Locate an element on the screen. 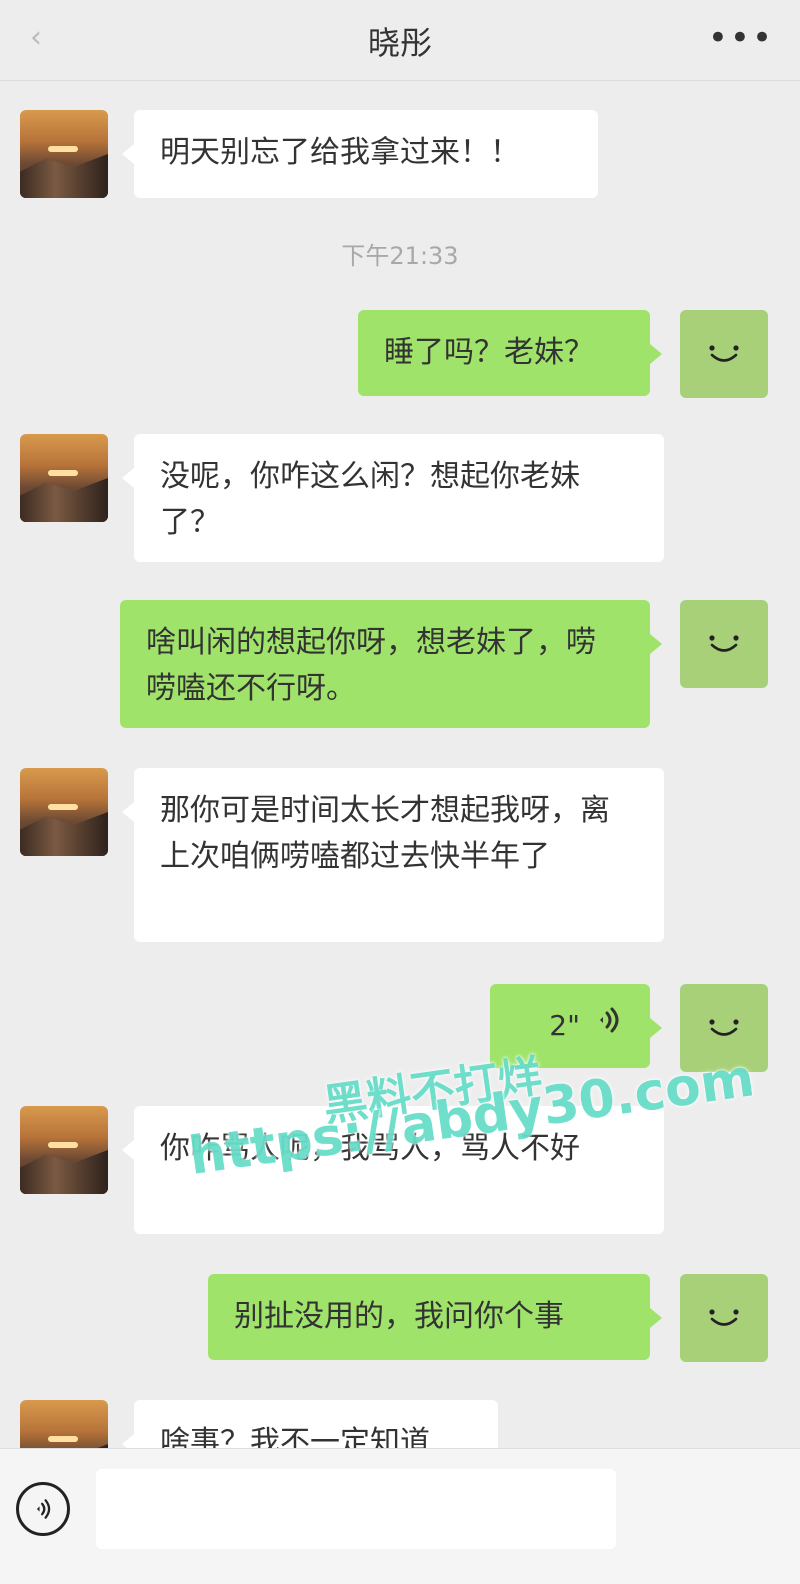 Image resolution: width=800 pixels, height=1584 pixels. message-timestamp: 下午21:33 is located at coordinates (400, 256).